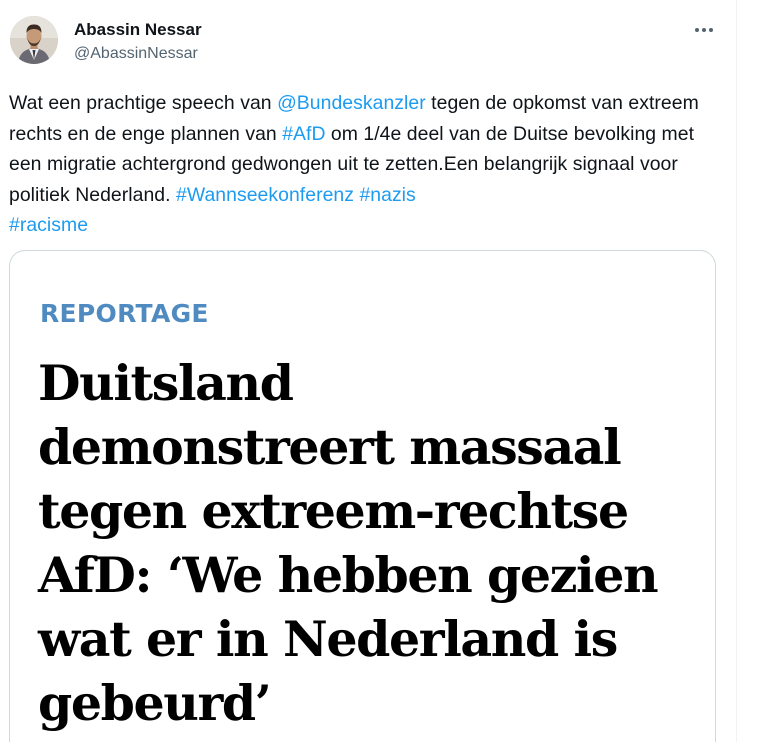 The height and width of the screenshot is (742, 759). I want to click on card-kicker: REPORTAGE, so click(124, 313).